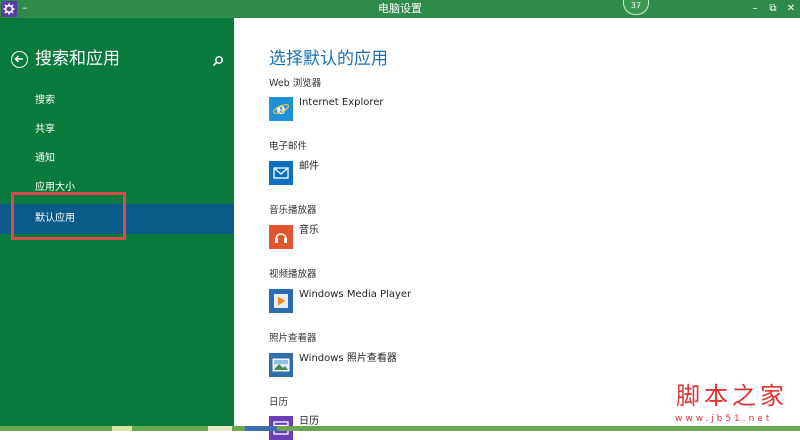  What do you see at coordinates (309, 166) in the screenshot?
I see `app-name: 邮件` at bounding box center [309, 166].